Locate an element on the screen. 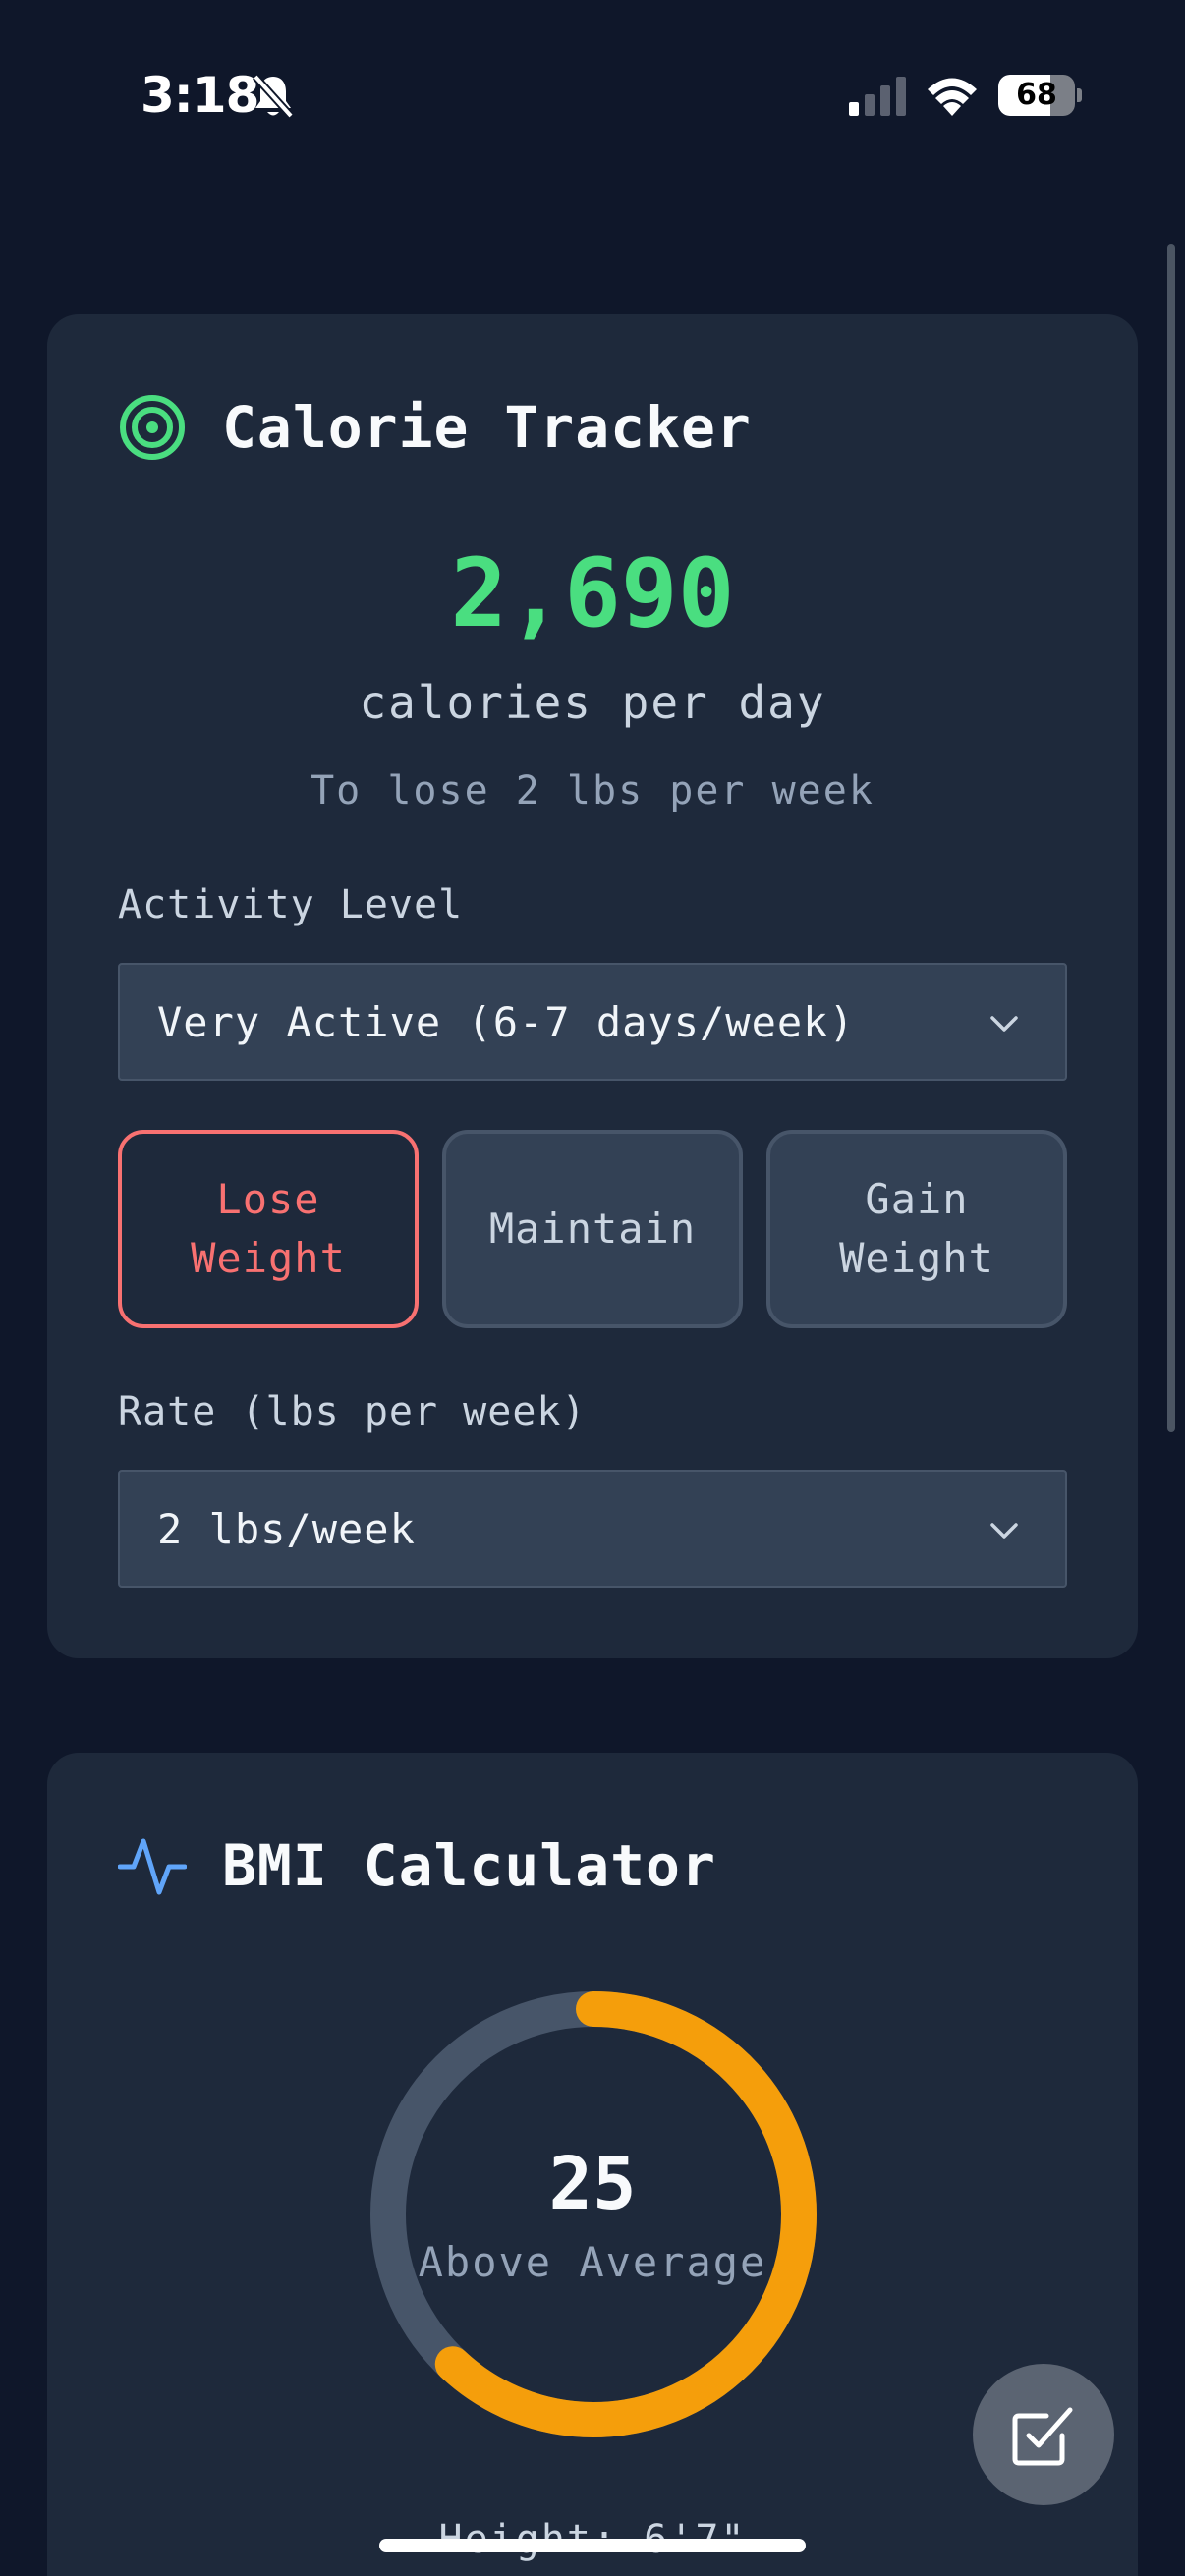 The image size is (1185, 2576). activity-level-select: Very Active (6-7 days/week) is located at coordinates (592, 1022).